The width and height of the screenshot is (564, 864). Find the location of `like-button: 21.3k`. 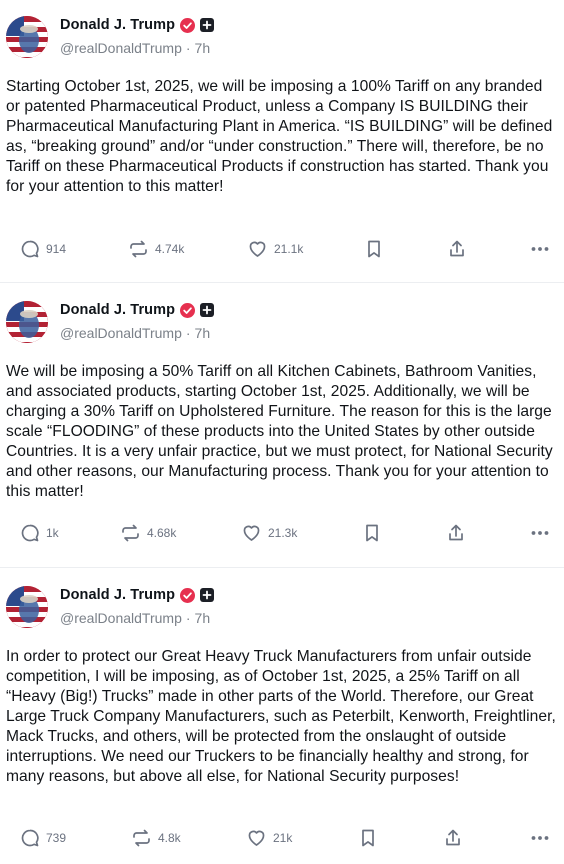

like-button: 21.3k is located at coordinates (269, 533).